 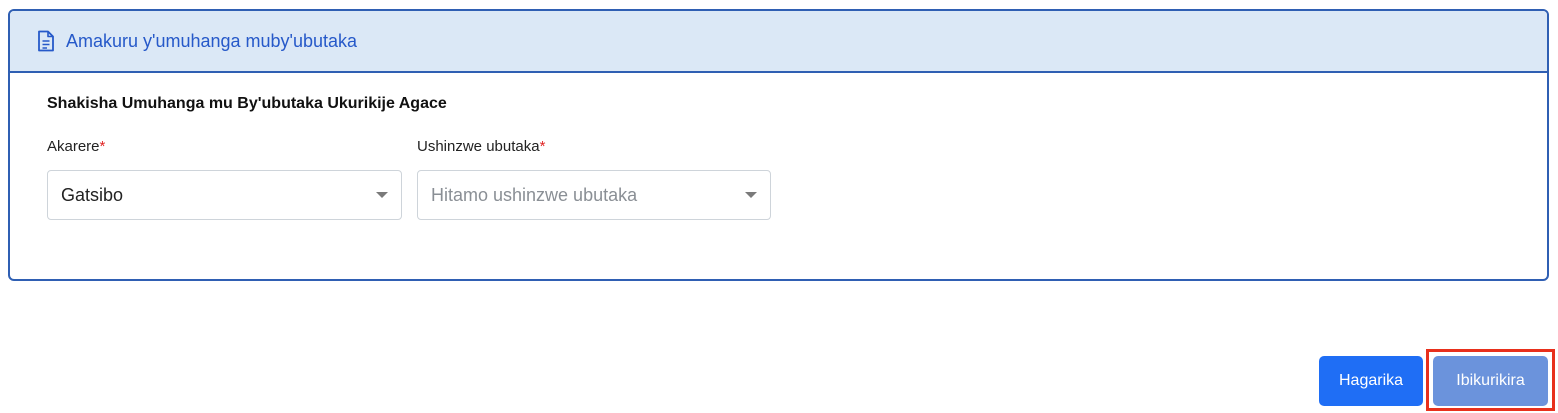 What do you see at coordinates (1490, 380) in the screenshot?
I see `highlight-box` at bounding box center [1490, 380].